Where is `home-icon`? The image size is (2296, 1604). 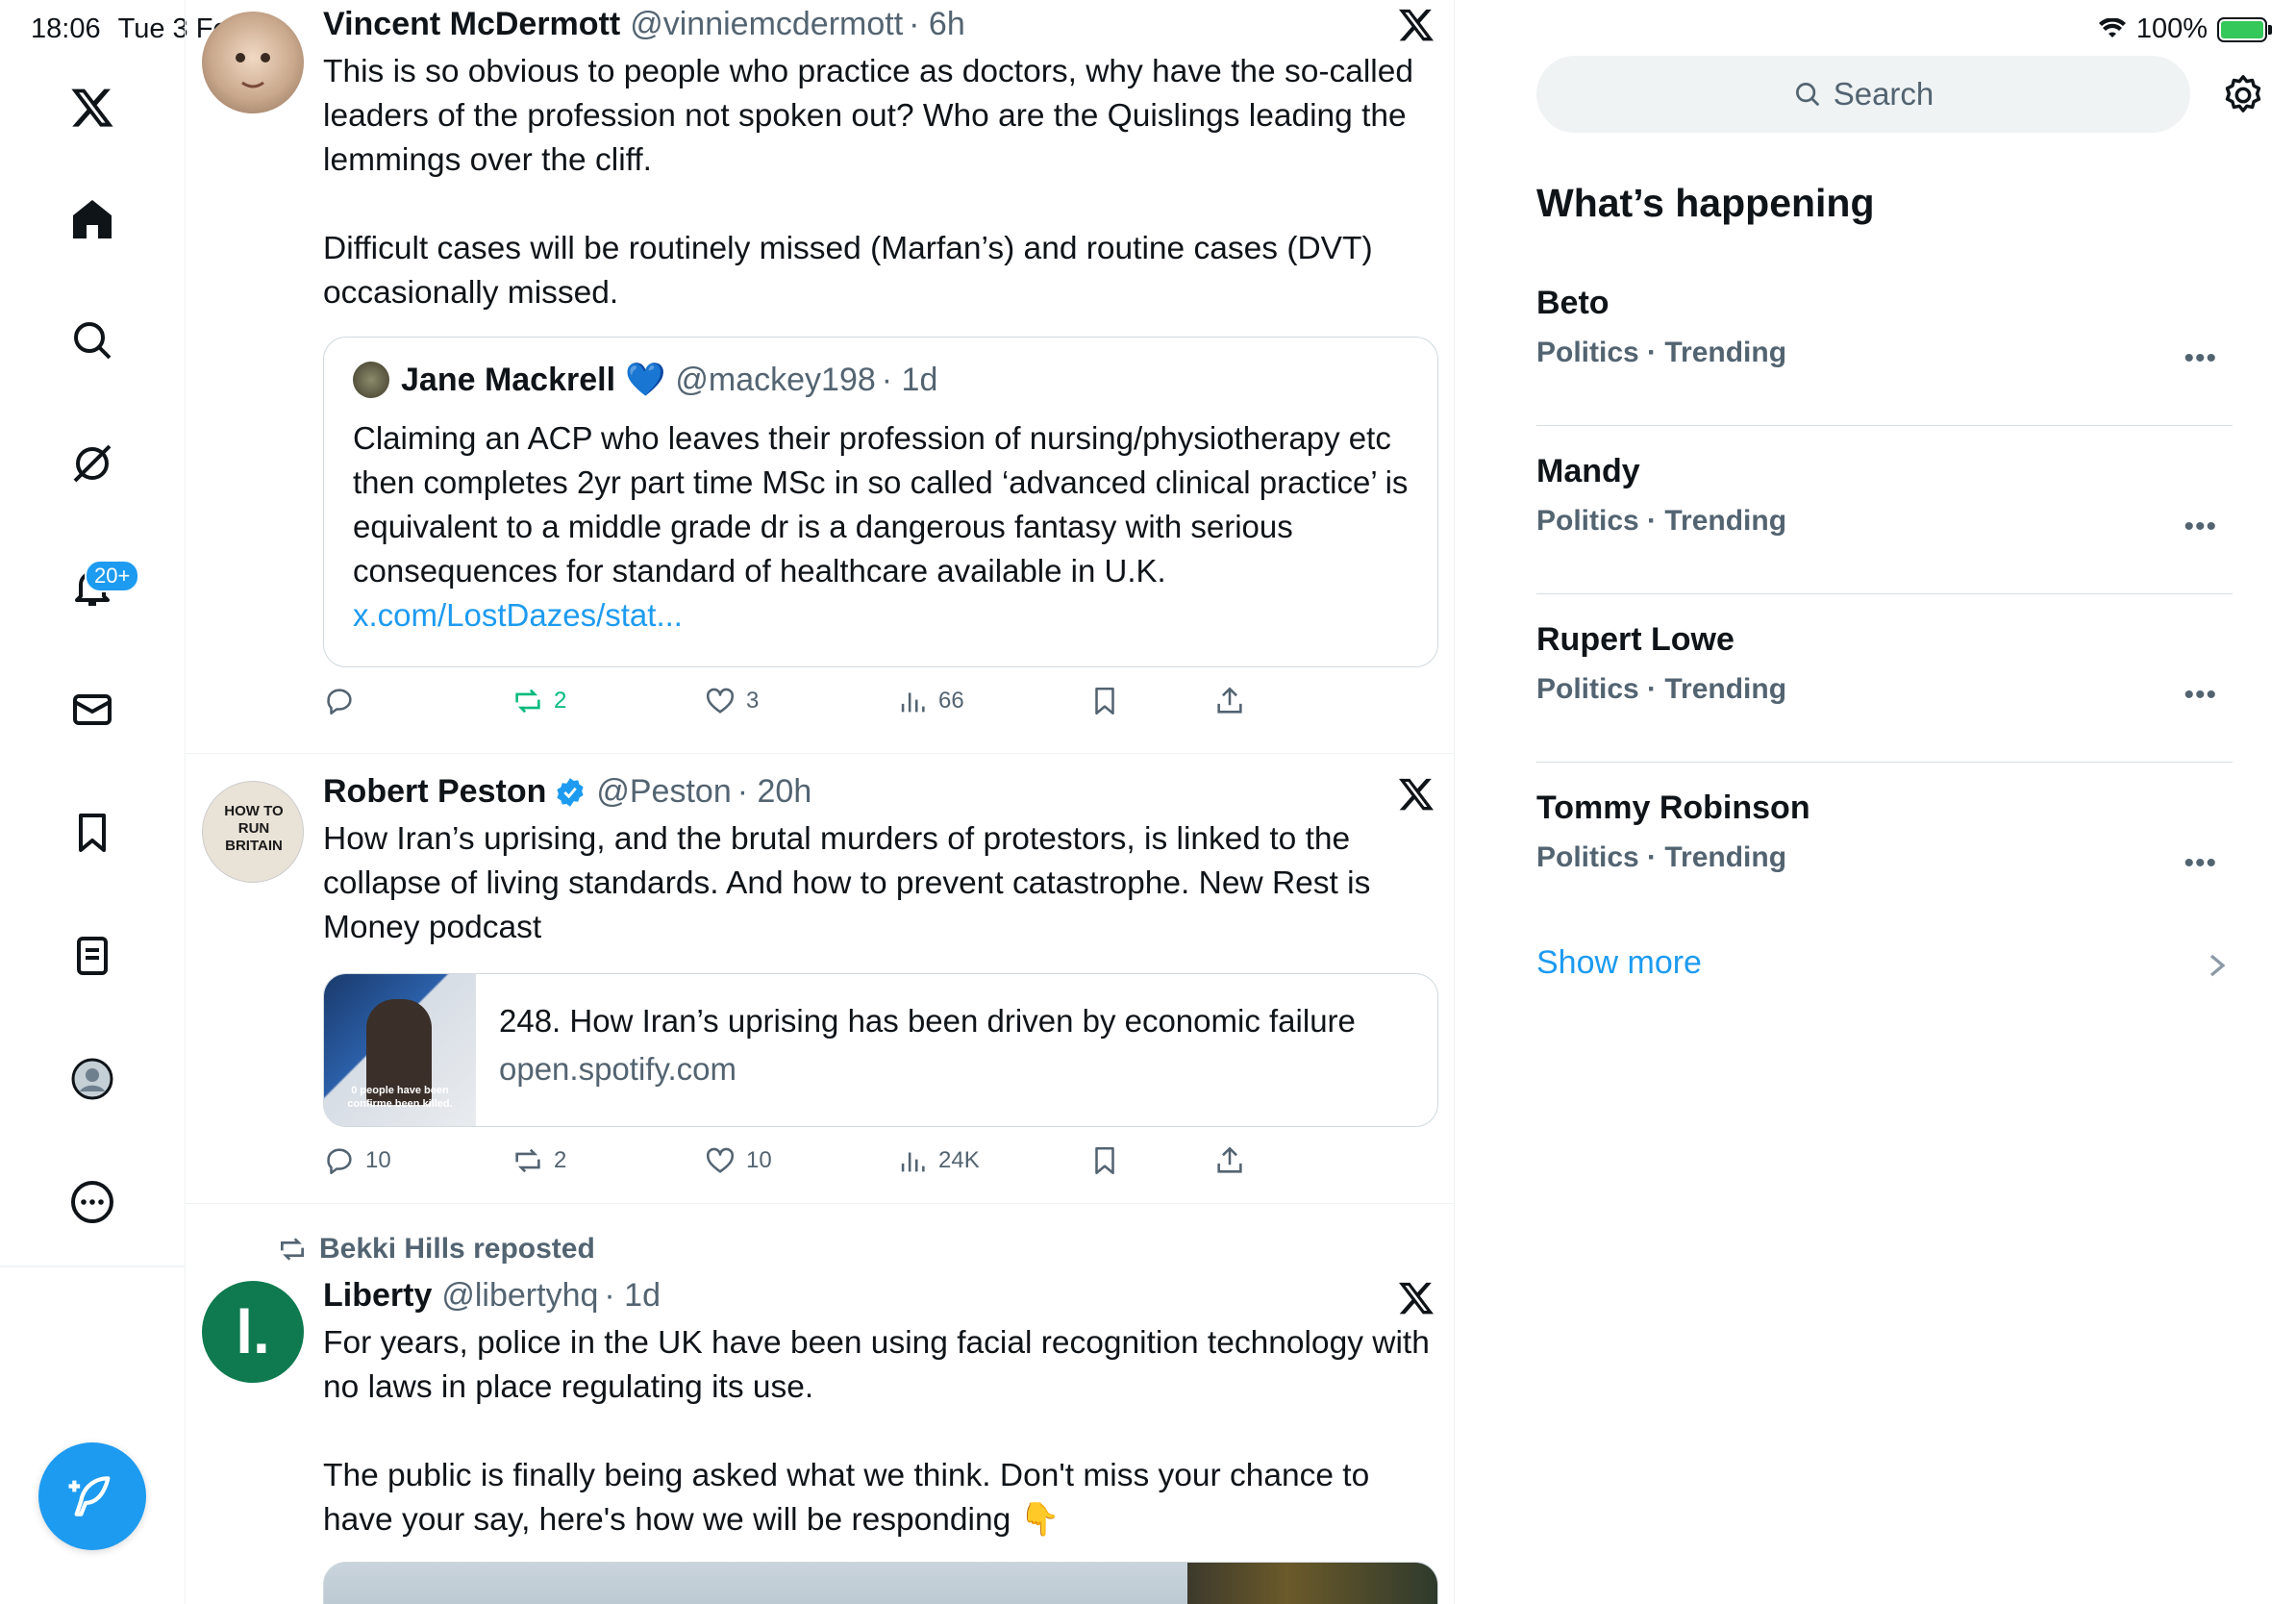 home-icon is located at coordinates (92, 219).